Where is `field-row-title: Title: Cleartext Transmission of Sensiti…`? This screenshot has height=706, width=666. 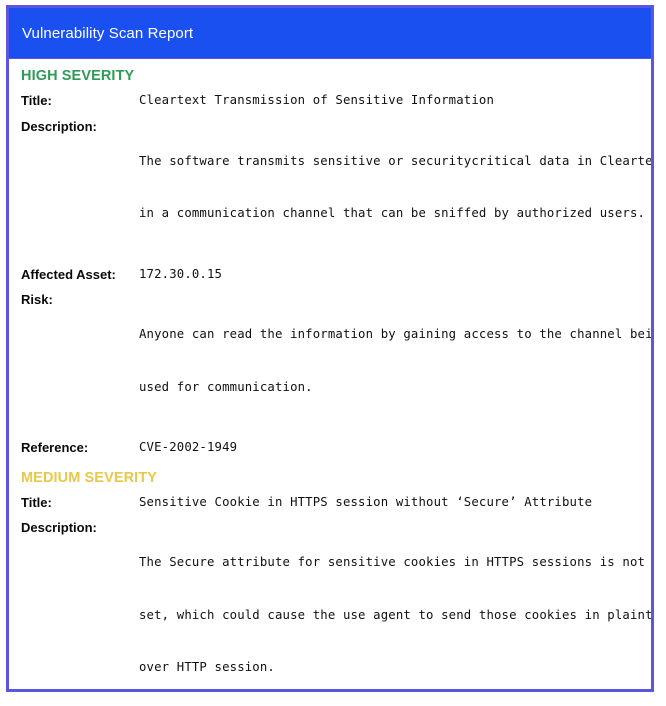
field-row-title: Title: Cleartext Transmission of Sensiti… is located at coordinates (330, 101).